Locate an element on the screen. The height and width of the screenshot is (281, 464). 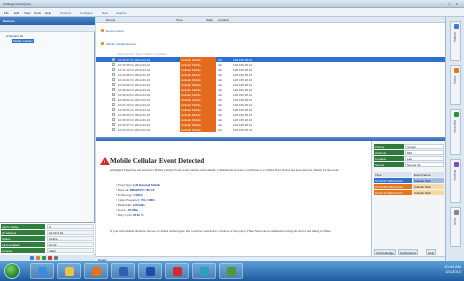
document-icon is located at coordinates (150, 271).